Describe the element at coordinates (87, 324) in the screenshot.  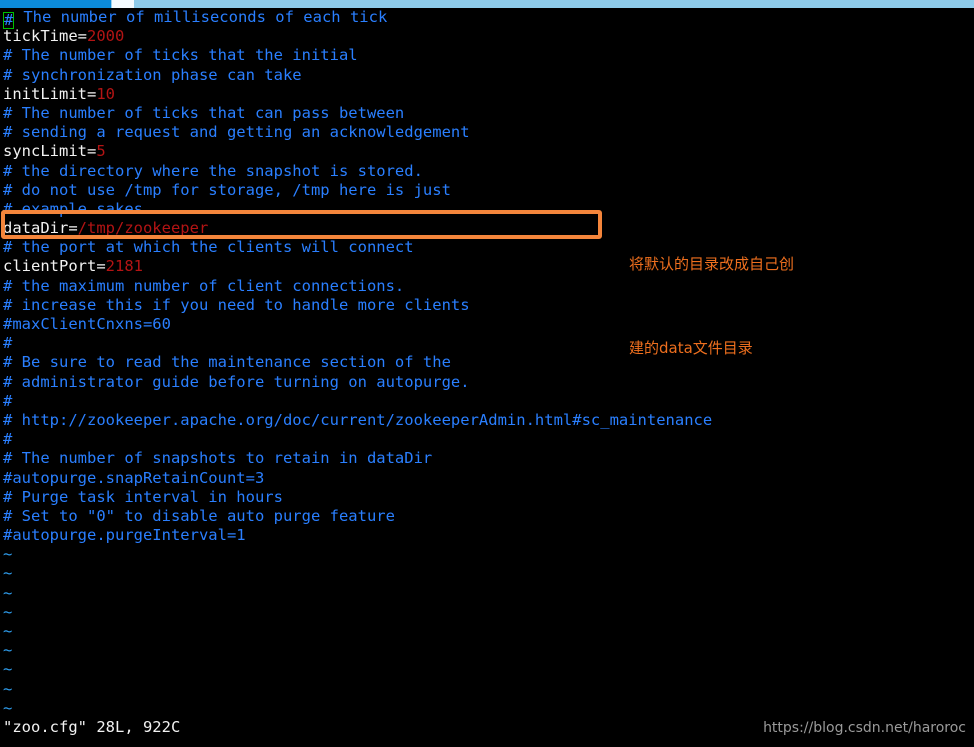
I see `comment-text: #maxClientCnxns=60` at that location.